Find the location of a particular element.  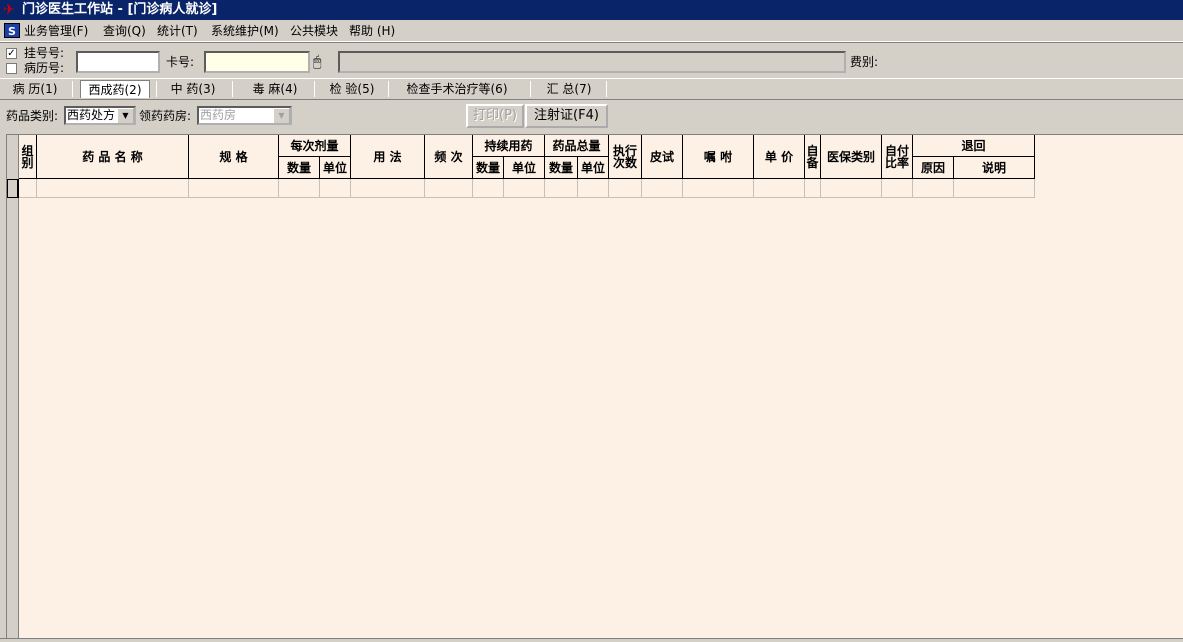

col-total: 药品总量 is located at coordinates (577, 146).